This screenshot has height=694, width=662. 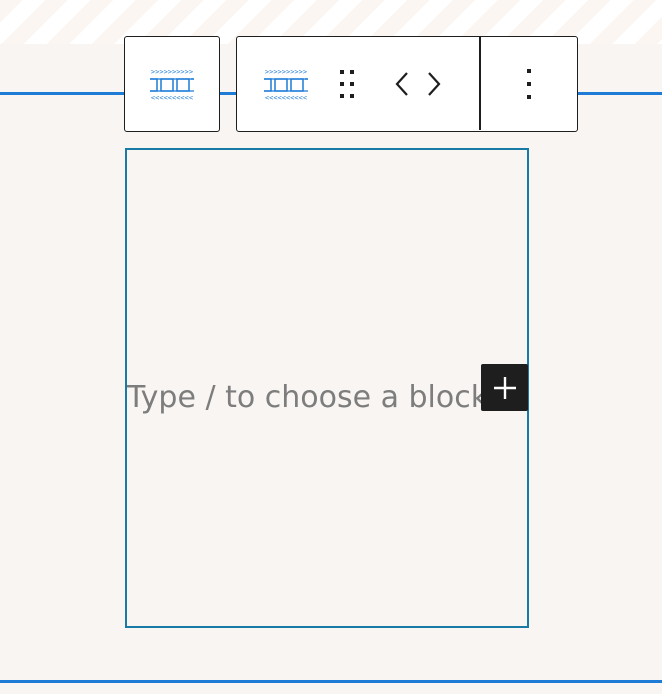 I want to click on block-toolbar: >>>>>>>>>> <<<<<<<<<<, so click(x=407, y=84).